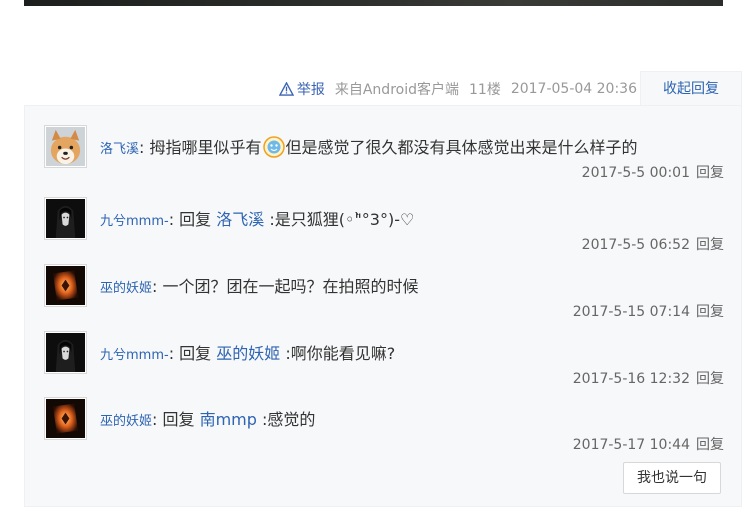 The height and width of the screenshot is (507, 746). I want to click on reply-content: 巫的妖姬: 一个团？团在一起吗？在拍照的时候, so click(259, 285).